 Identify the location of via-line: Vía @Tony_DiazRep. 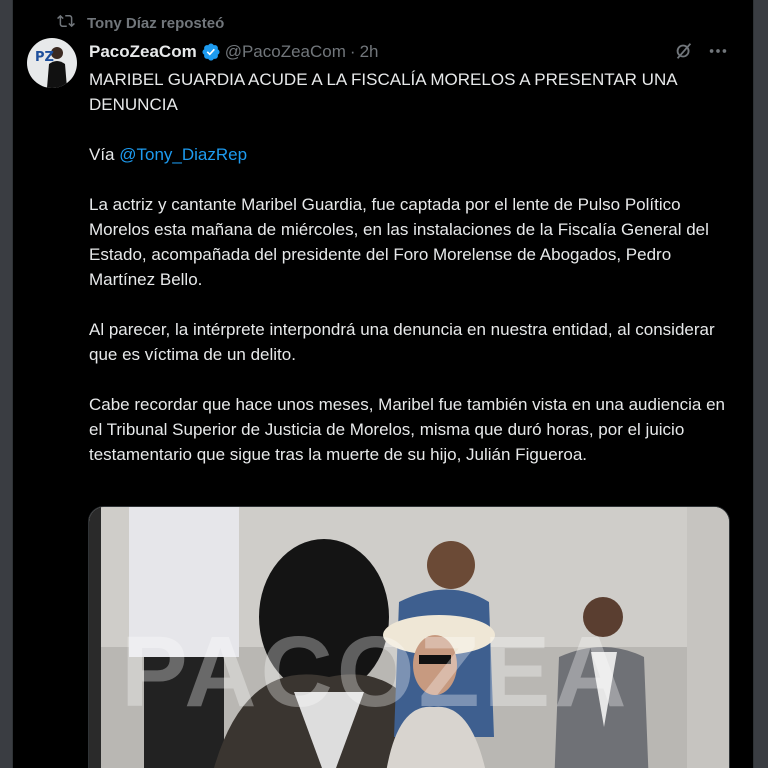
(411, 154).